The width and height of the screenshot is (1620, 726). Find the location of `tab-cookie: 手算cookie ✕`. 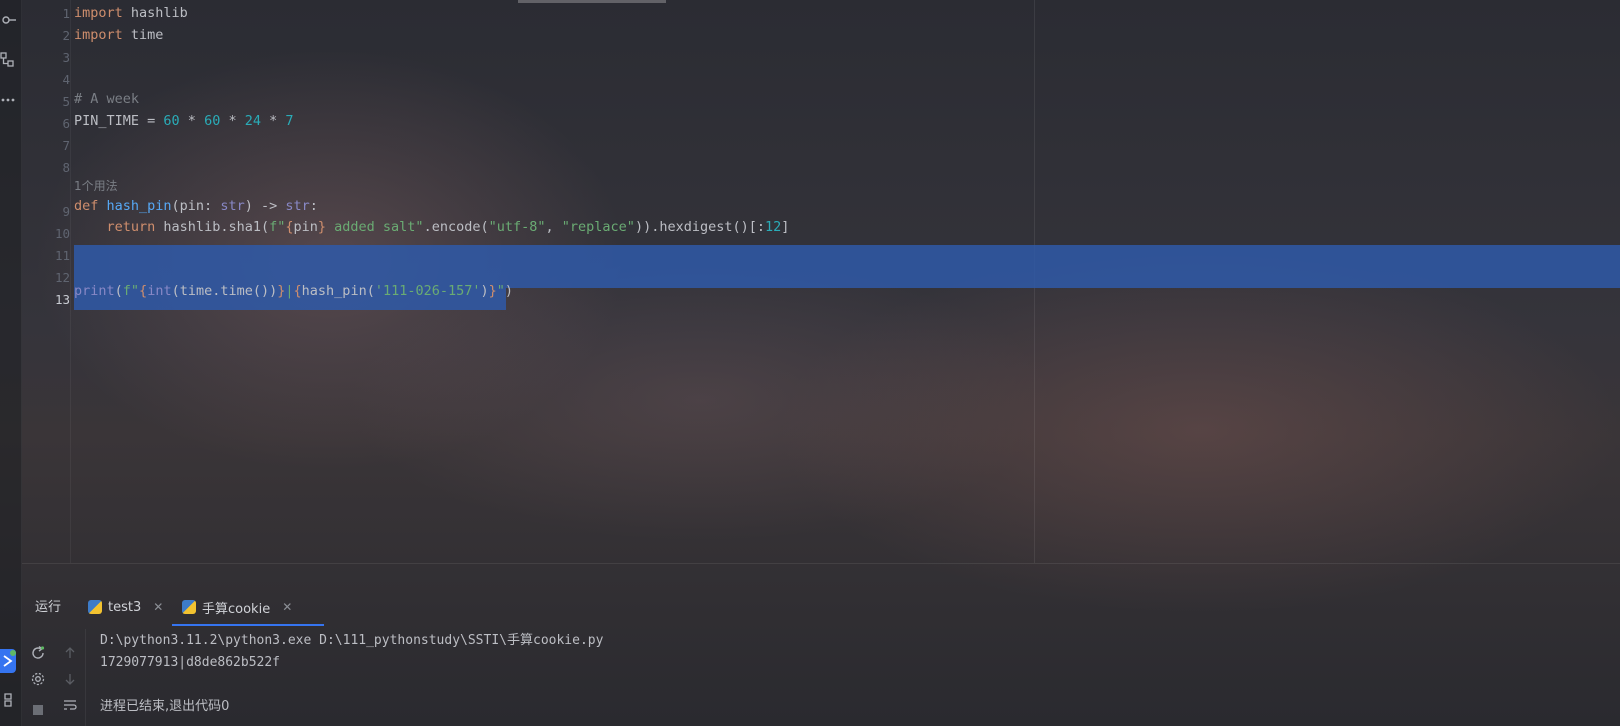

tab-cookie: 手算cookie ✕ is located at coordinates (237, 607).